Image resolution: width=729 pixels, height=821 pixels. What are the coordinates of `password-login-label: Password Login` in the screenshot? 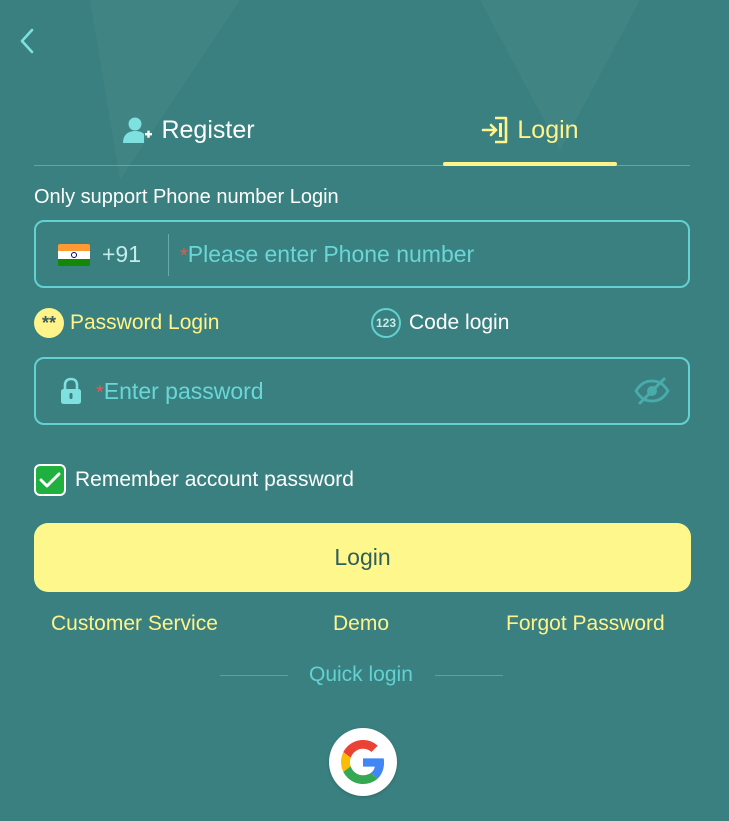 It's located at (145, 322).